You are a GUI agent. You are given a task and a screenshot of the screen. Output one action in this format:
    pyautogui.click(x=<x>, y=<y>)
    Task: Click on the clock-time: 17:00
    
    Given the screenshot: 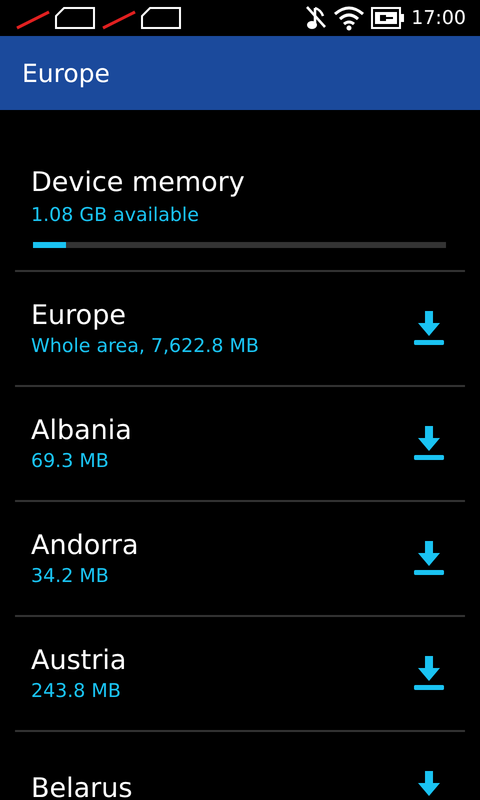 What is the action you would take?
    pyautogui.click(x=438, y=18)
    